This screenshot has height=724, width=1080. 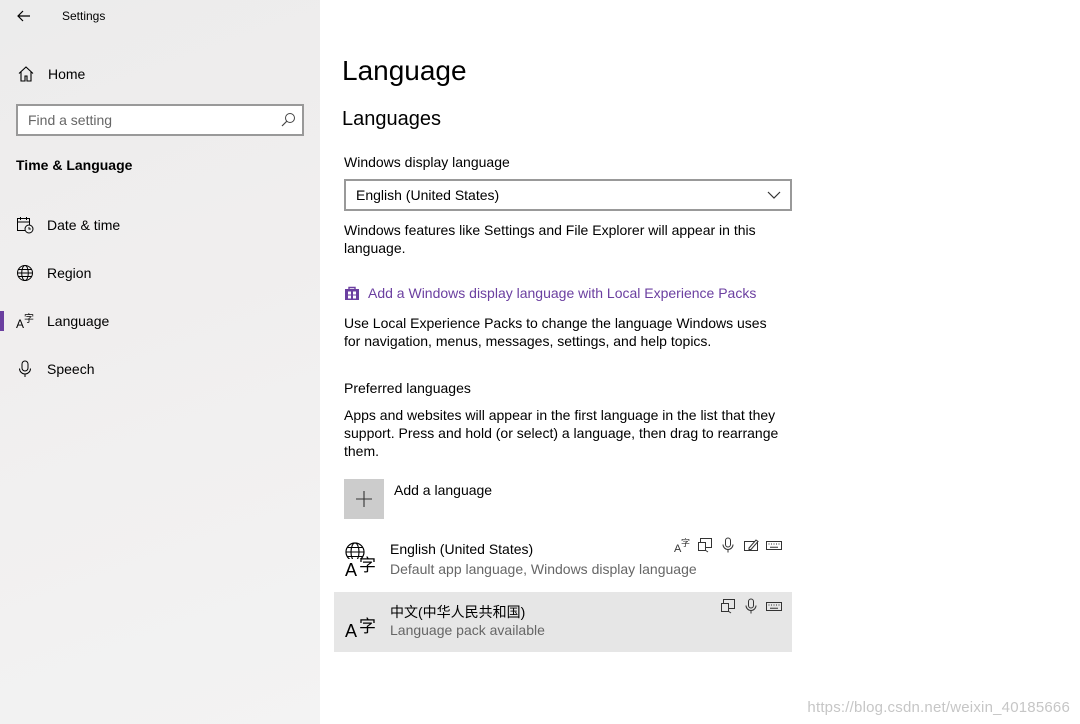 What do you see at coordinates (418, 499) in the screenshot?
I see `add-language-button: Add a language` at bounding box center [418, 499].